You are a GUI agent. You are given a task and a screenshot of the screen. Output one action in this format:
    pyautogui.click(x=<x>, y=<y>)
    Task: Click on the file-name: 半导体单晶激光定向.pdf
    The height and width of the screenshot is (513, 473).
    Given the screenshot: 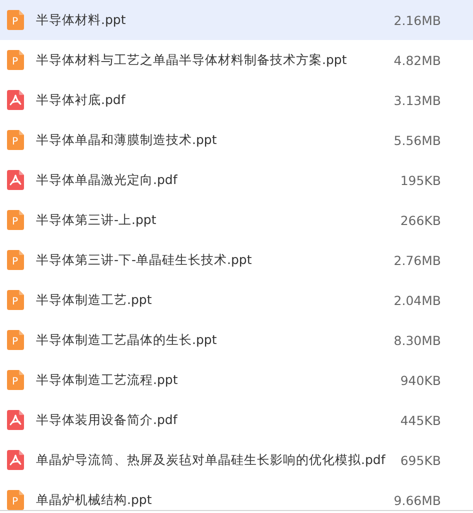 What is the action you would take?
    pyautogui.click(x=107, y=180)
    